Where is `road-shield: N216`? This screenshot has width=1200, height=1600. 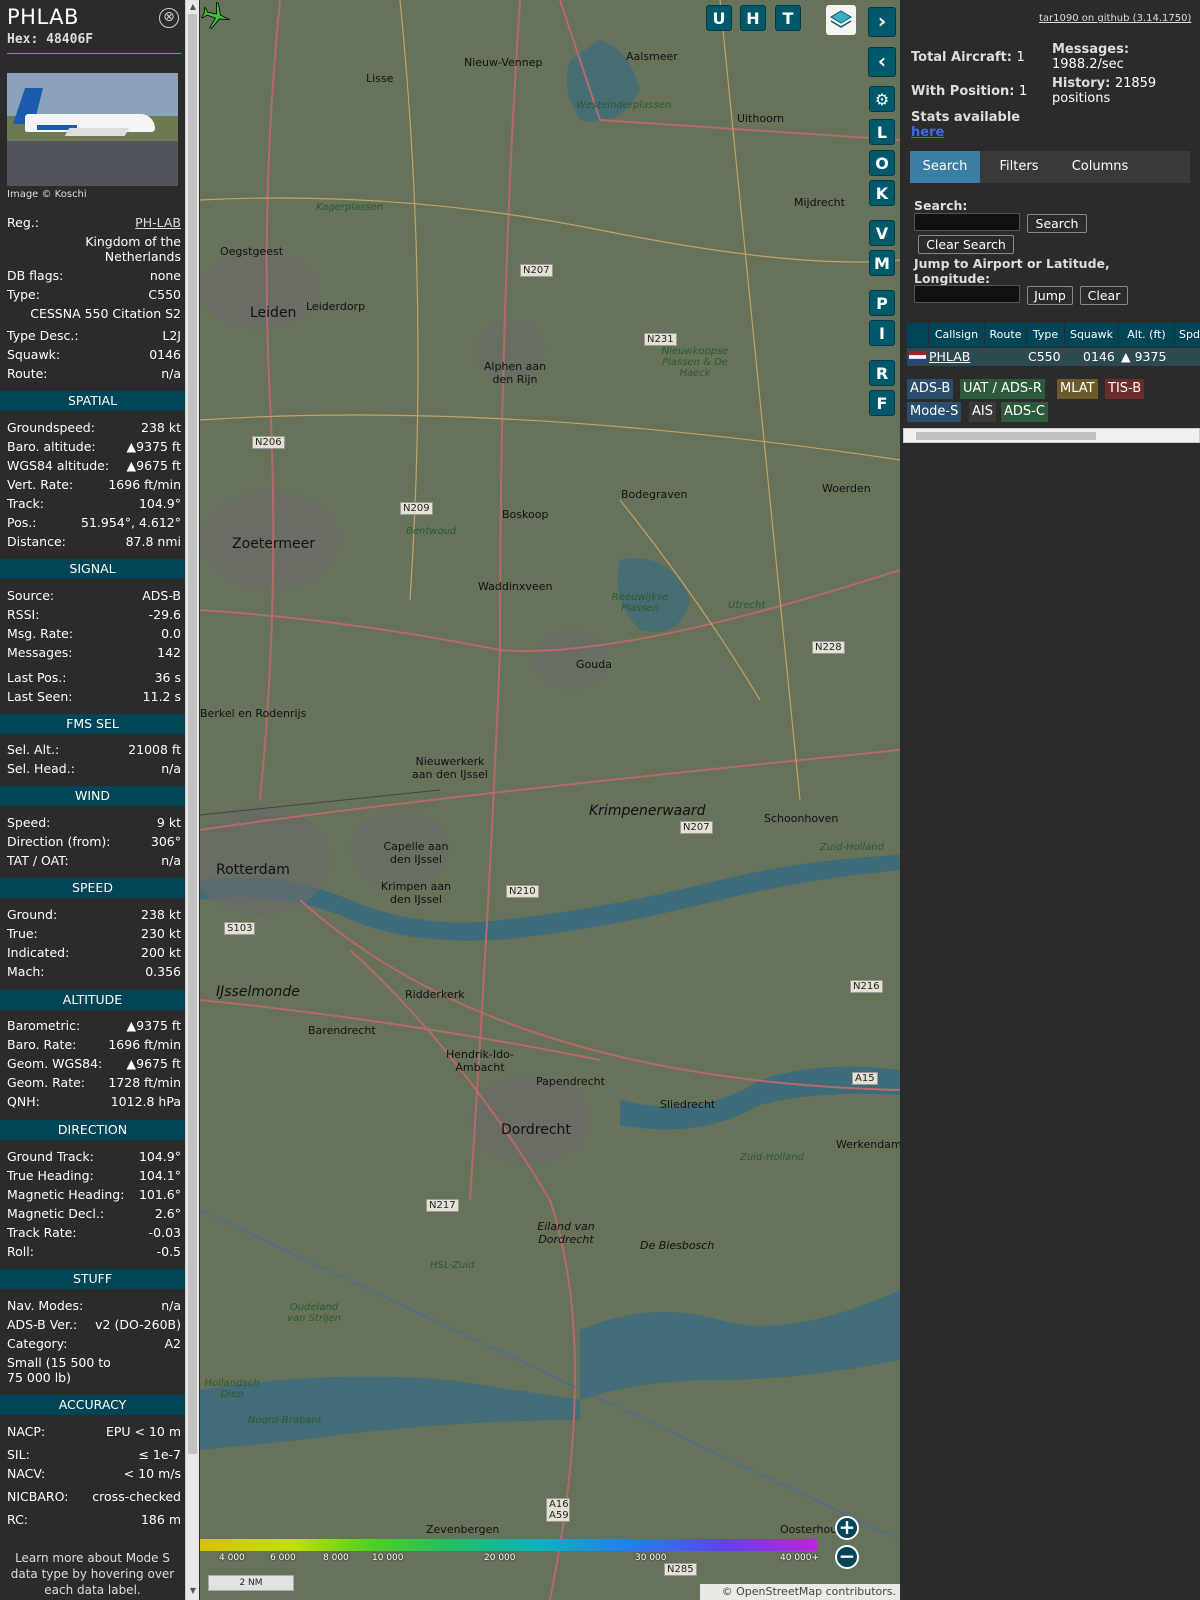
road-shield: N216 is located at coordinates (866, 986).